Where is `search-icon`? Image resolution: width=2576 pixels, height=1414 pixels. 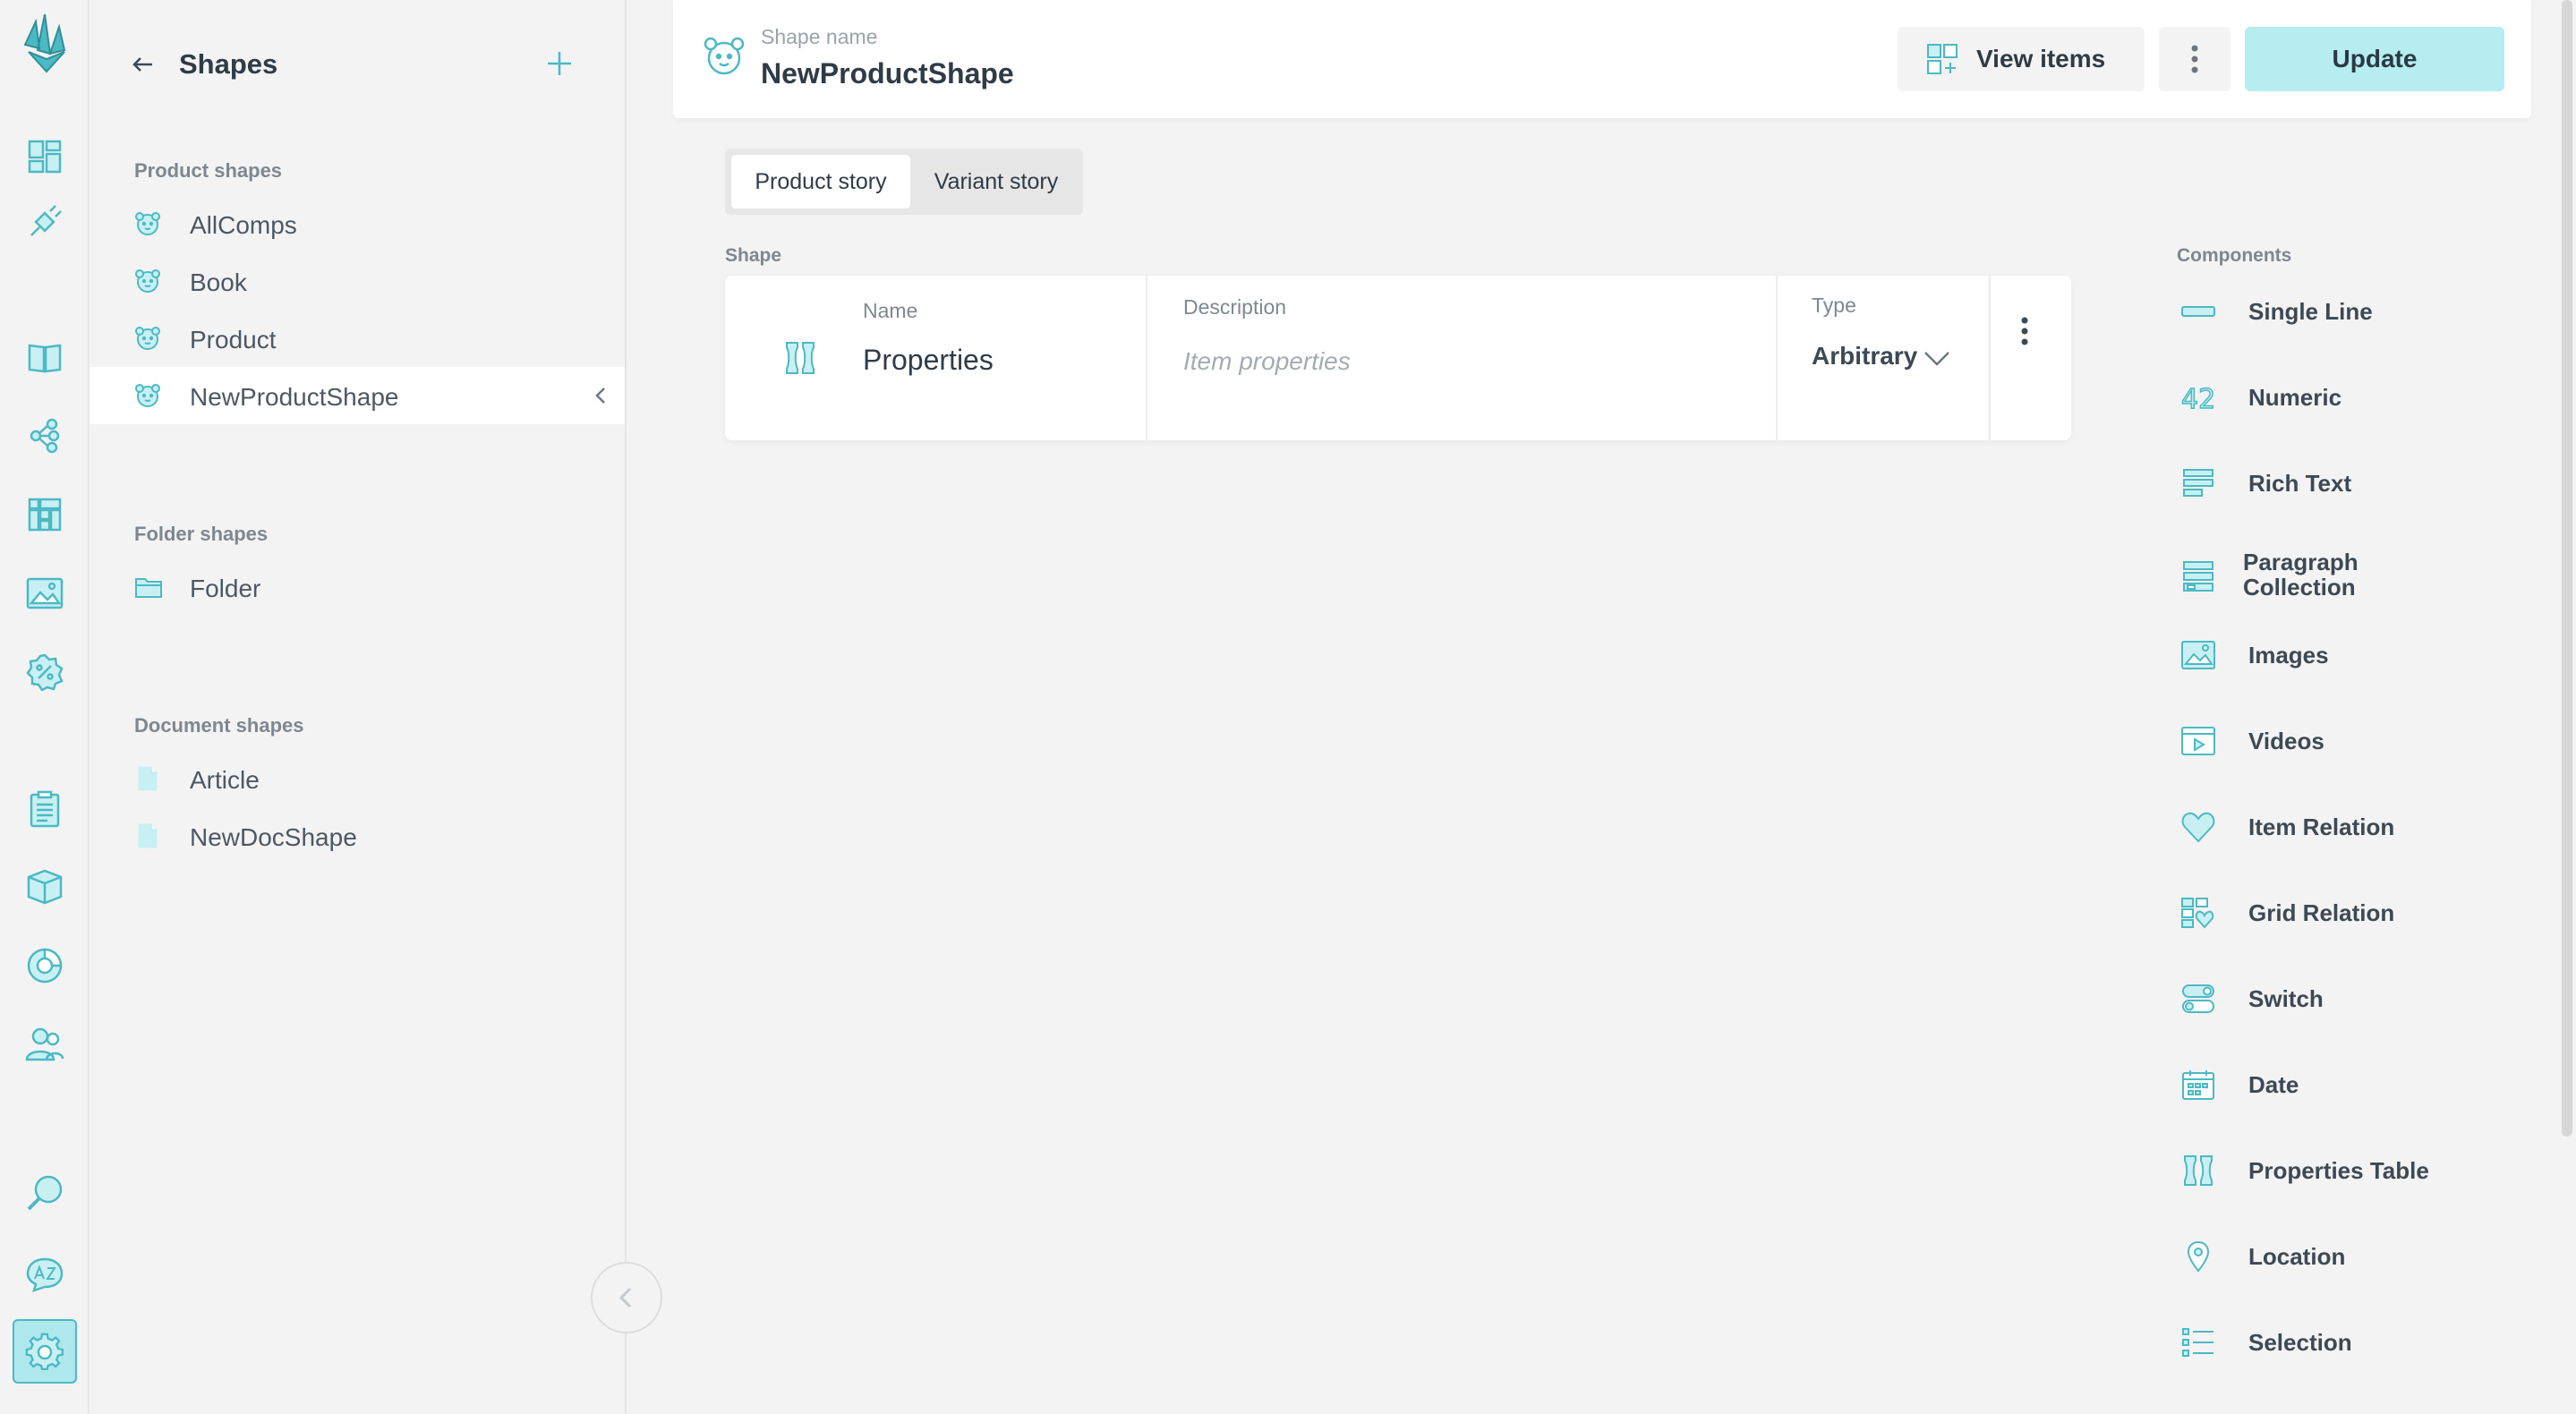 search-icon is located at coordinates (45, 1194).